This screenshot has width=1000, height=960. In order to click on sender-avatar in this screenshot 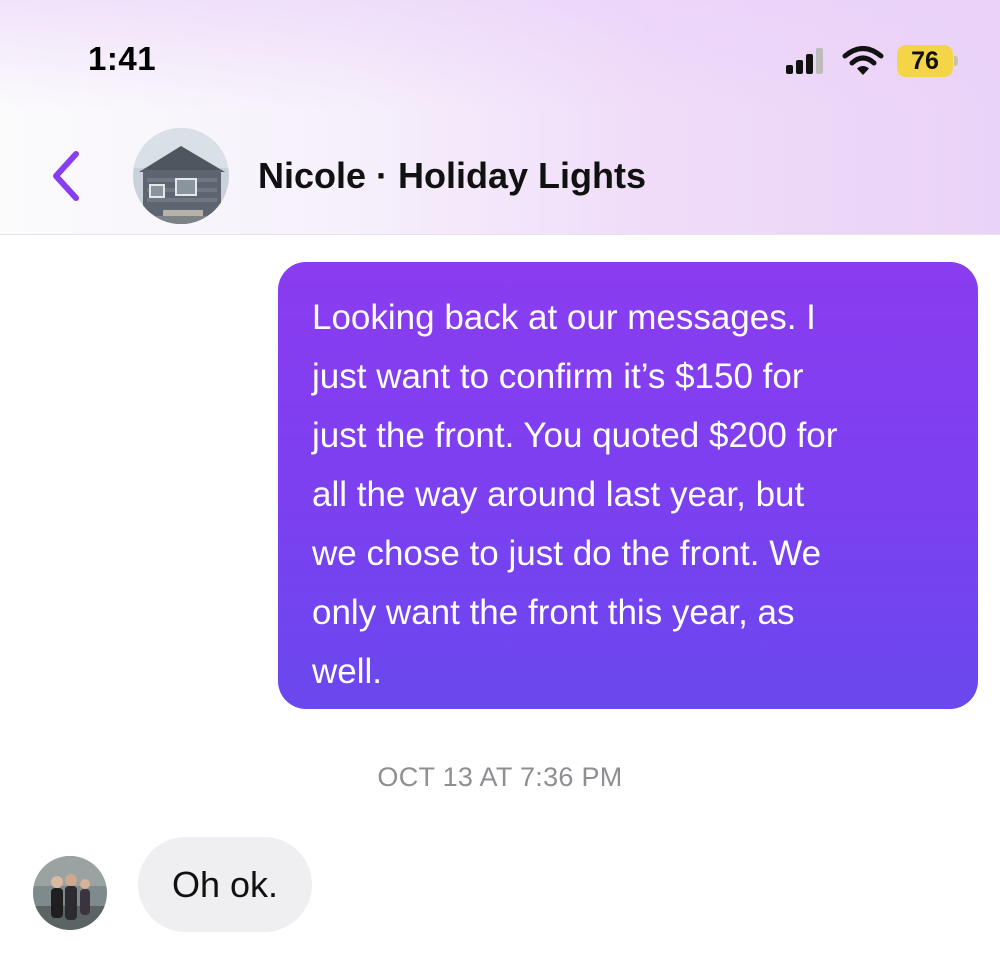, I will do `click(70, 893)`.